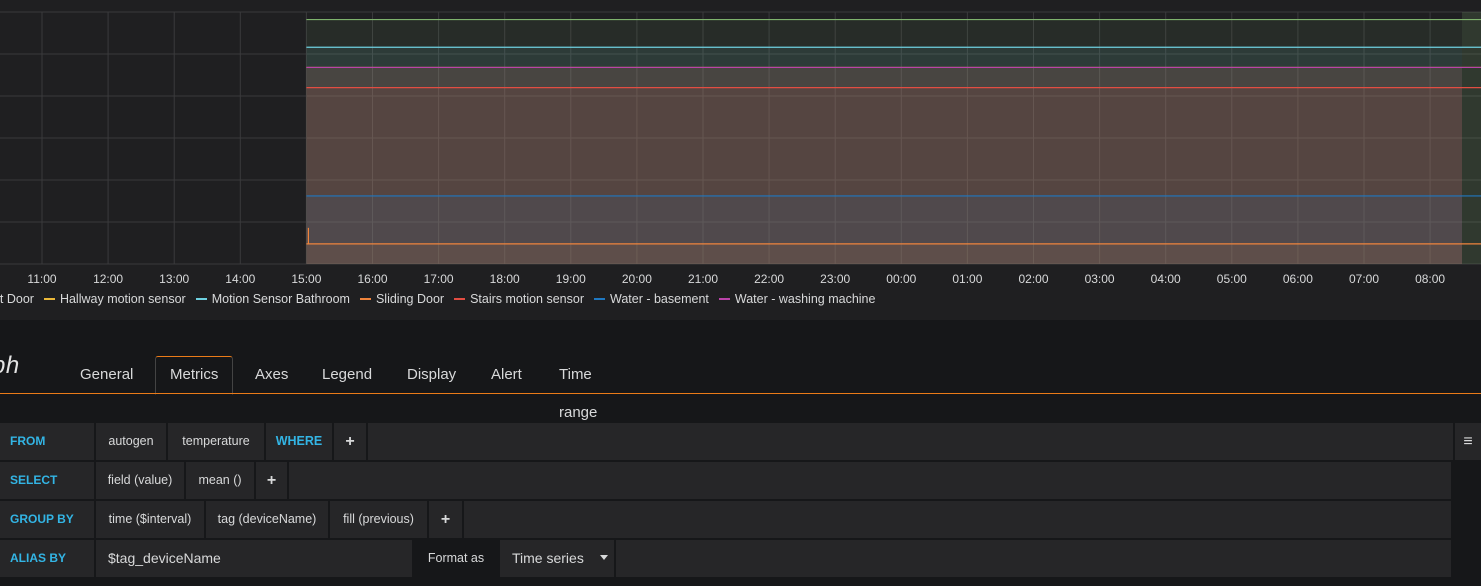 The height and width of the screenshot is (586, 1481). What do you see at coordinates (240, 279) in the screenshot?
I see `x-tick-label: 14:00` at bounding box center [240, 279].